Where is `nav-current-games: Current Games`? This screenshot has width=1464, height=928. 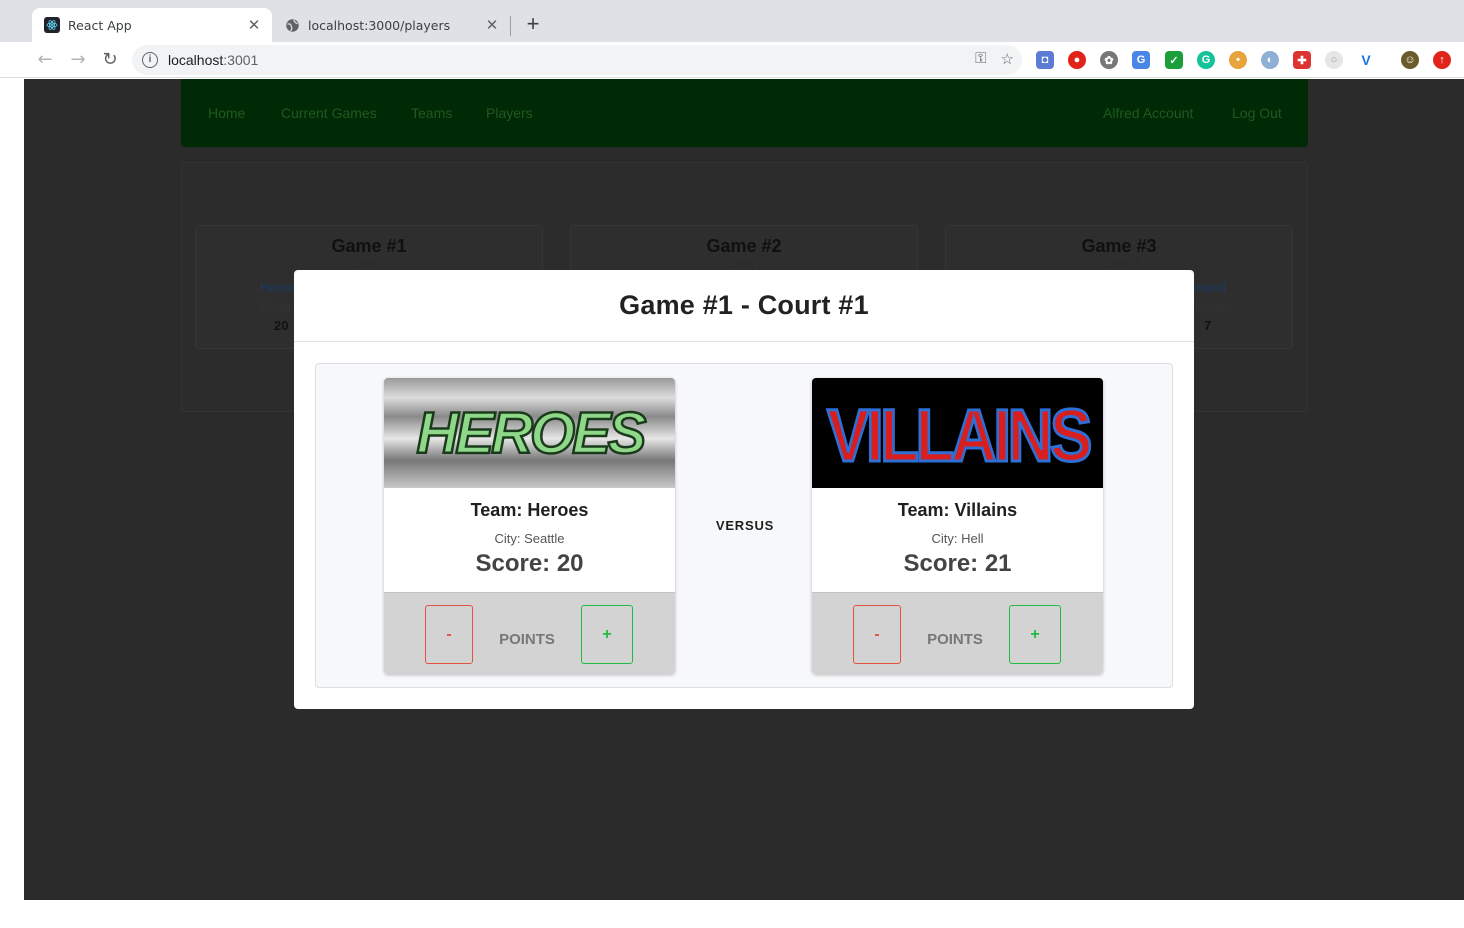
nav-current-games: Current Games is located at coordinates (329, 113).